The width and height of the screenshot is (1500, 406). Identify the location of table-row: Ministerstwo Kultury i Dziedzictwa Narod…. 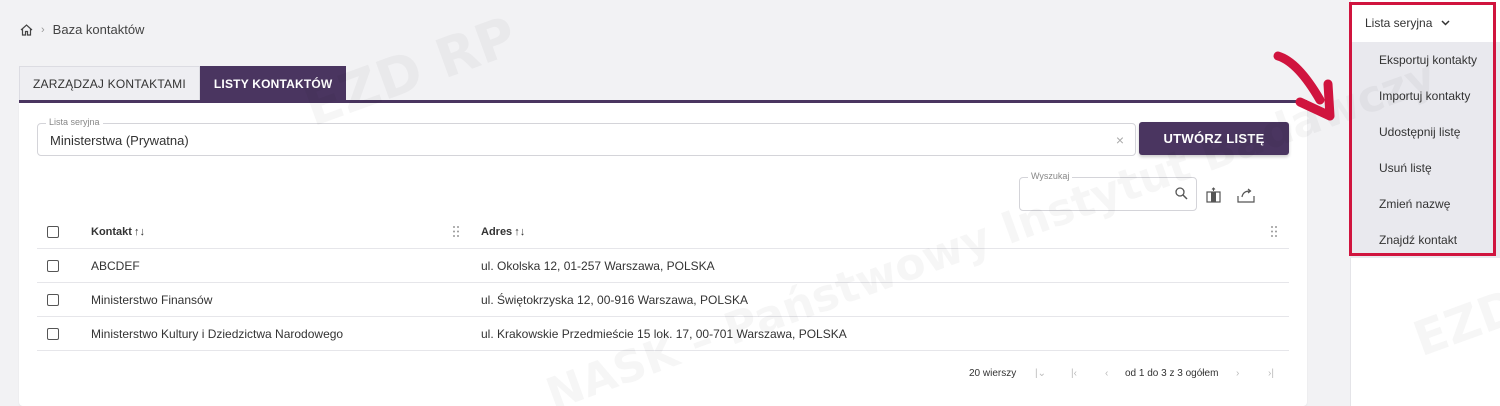
(663, 334).